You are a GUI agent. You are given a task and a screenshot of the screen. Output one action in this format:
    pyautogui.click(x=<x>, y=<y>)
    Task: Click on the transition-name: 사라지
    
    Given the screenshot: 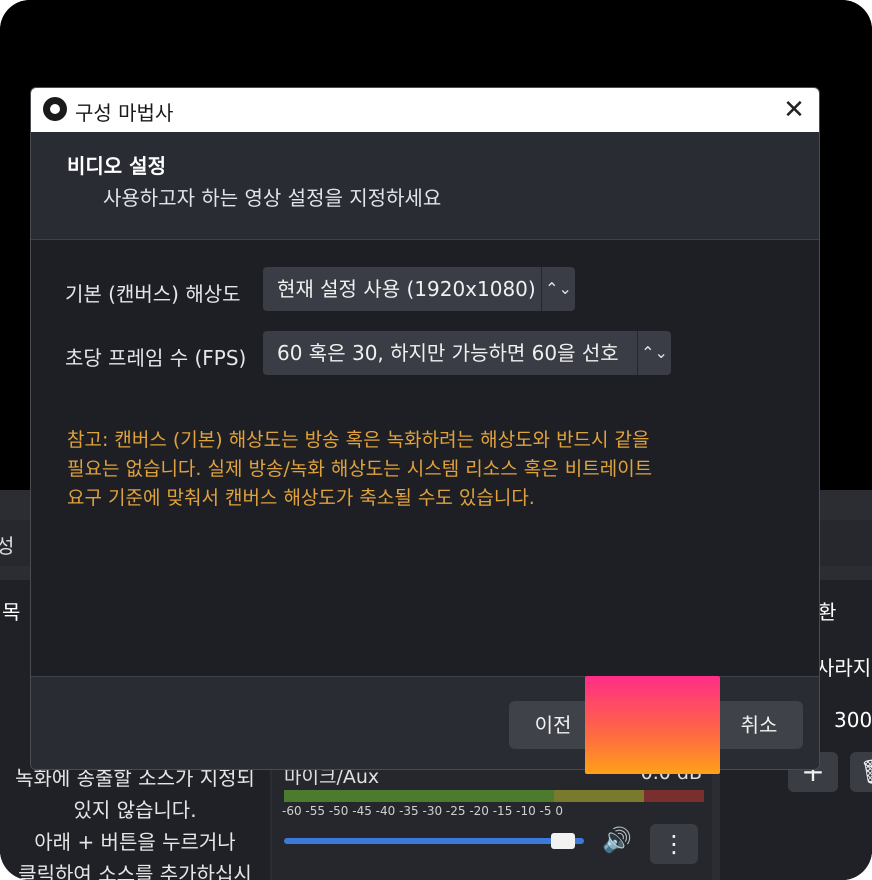 What is the action you would take?
    pyautogui.click(x=843, y=666)
    